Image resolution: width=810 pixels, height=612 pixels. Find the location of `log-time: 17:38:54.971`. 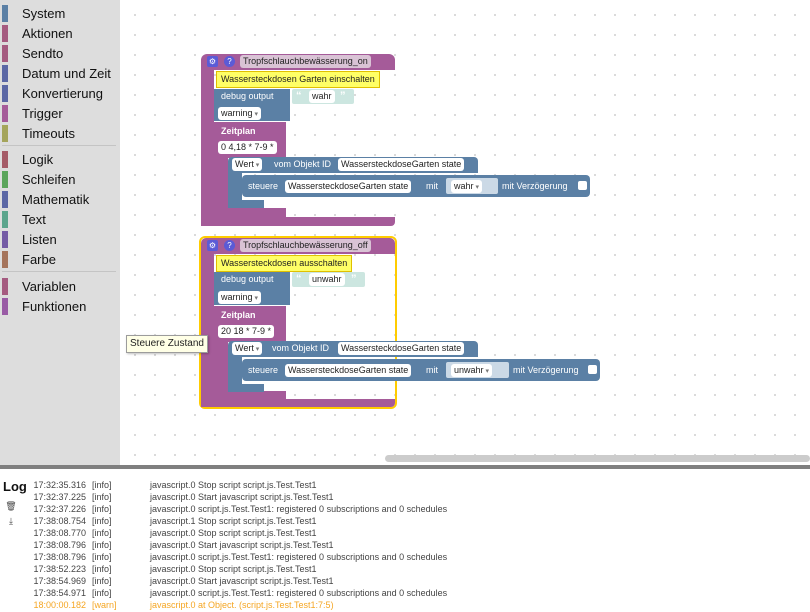

log-time: 17:38:54.971 is located at coordinates (59, 593).